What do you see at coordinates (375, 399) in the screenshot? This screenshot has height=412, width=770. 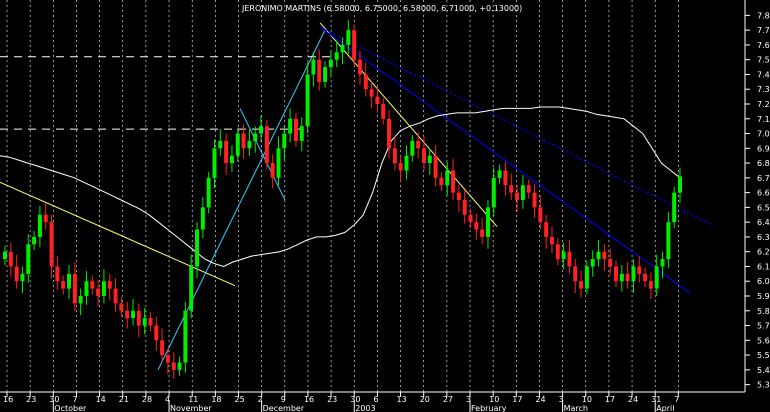 I see `x-tick-label: 6` at bounding box center [375, 399].